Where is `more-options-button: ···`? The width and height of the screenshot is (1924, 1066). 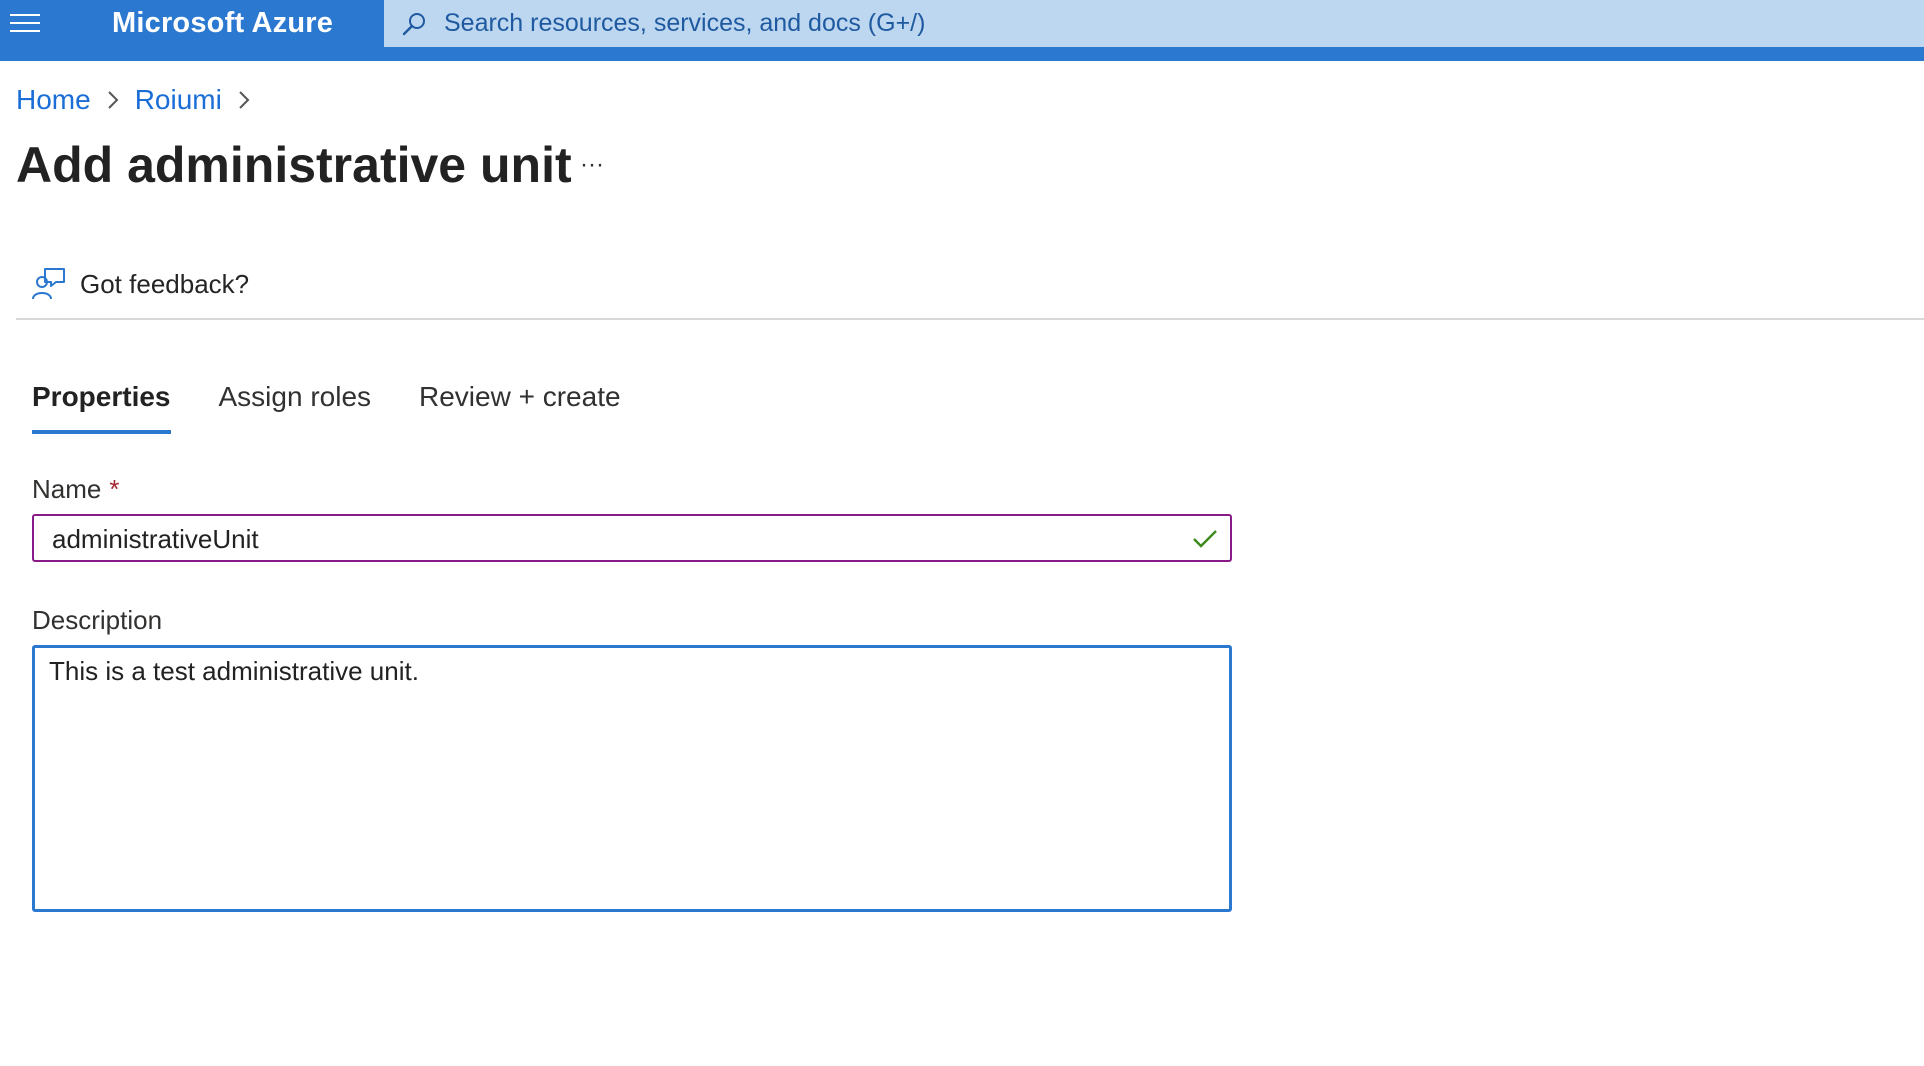
more-options-button: ··· is located at coordinates (592, 165).